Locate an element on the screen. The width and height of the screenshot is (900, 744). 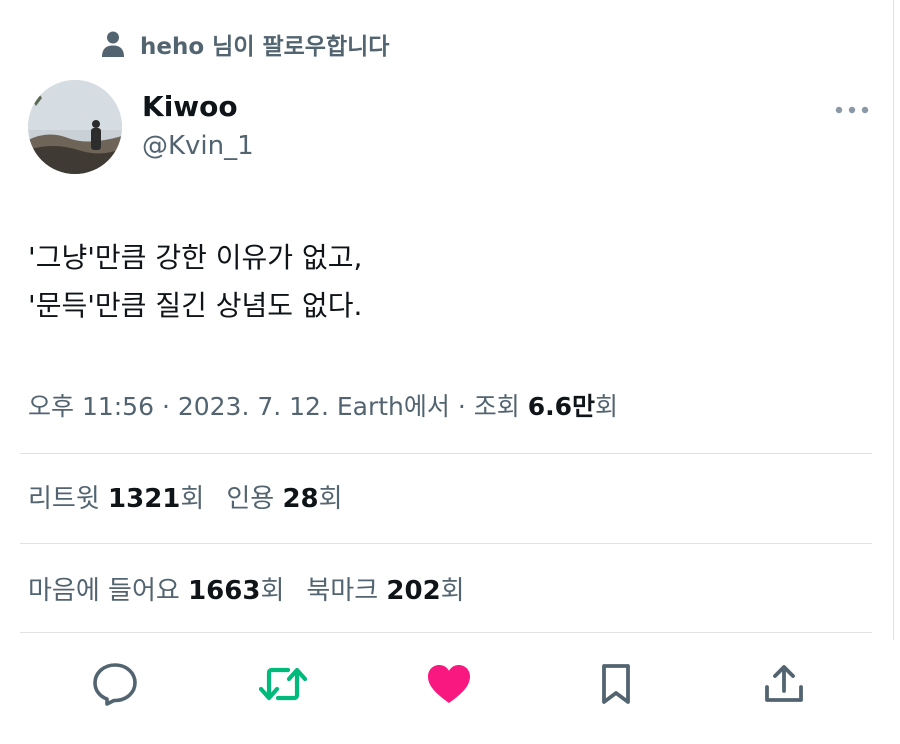
retweet-icon is located at coordinates (283, 684).